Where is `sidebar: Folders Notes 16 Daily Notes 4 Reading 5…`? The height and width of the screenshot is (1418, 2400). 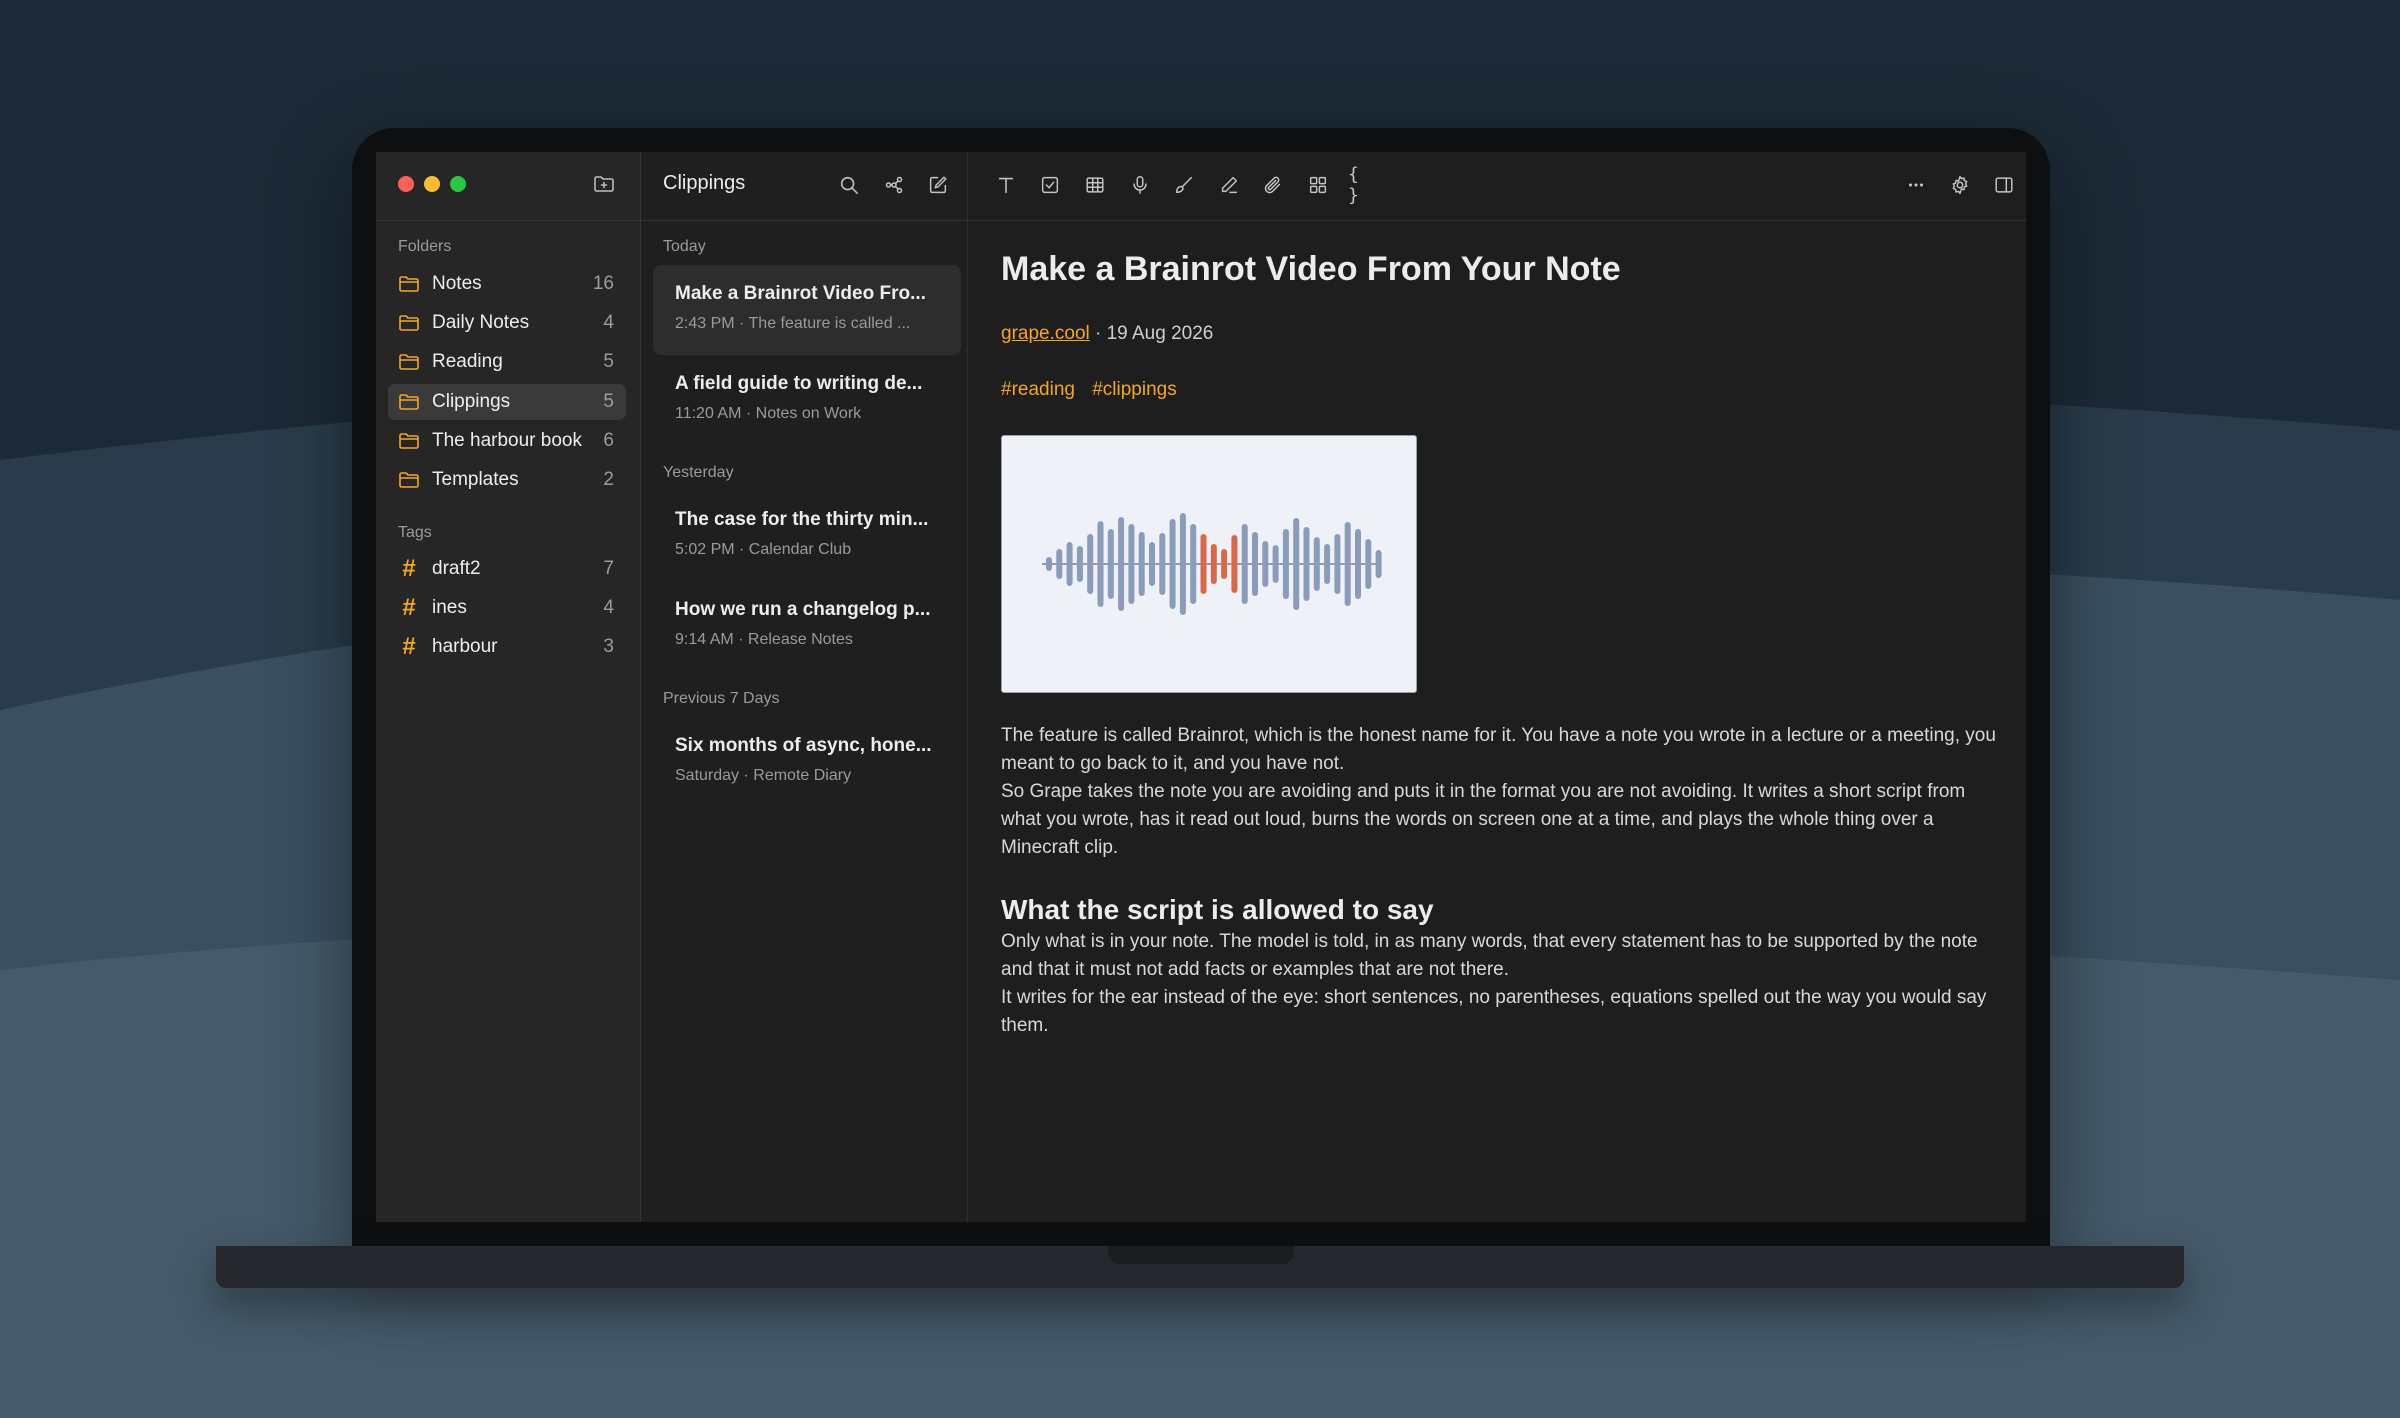 sidebar: Folders Notes 16 Daily Notes 4 Reading 5… is located at coordinates (508, 687).